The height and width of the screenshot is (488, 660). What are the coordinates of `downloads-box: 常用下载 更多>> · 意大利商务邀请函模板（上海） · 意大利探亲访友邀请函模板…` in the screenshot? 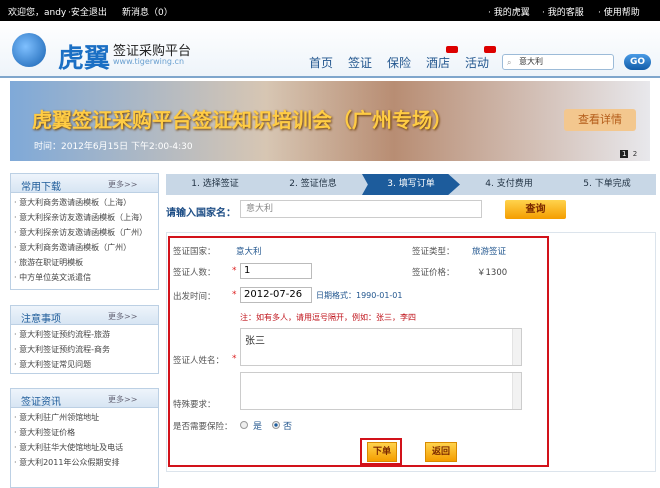 It's located at (84, 231).